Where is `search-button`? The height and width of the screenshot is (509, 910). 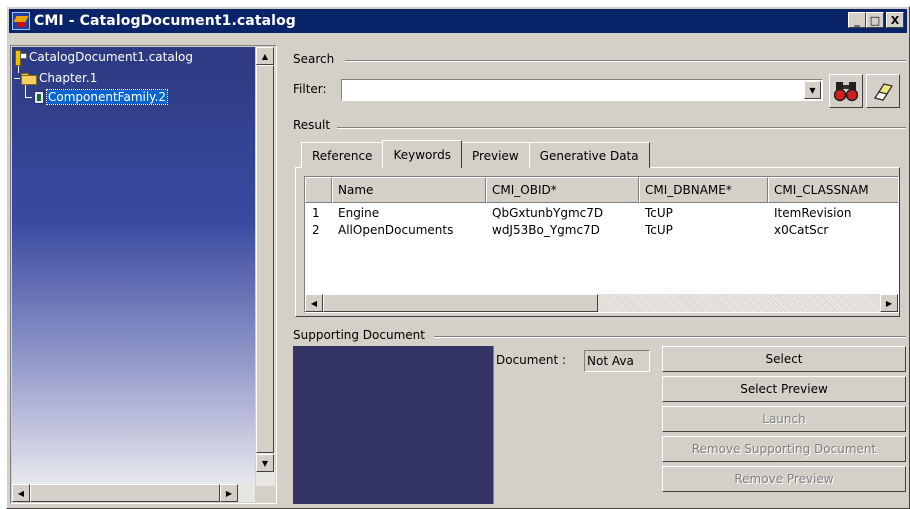
search-button is located at coordinates (846, 91).